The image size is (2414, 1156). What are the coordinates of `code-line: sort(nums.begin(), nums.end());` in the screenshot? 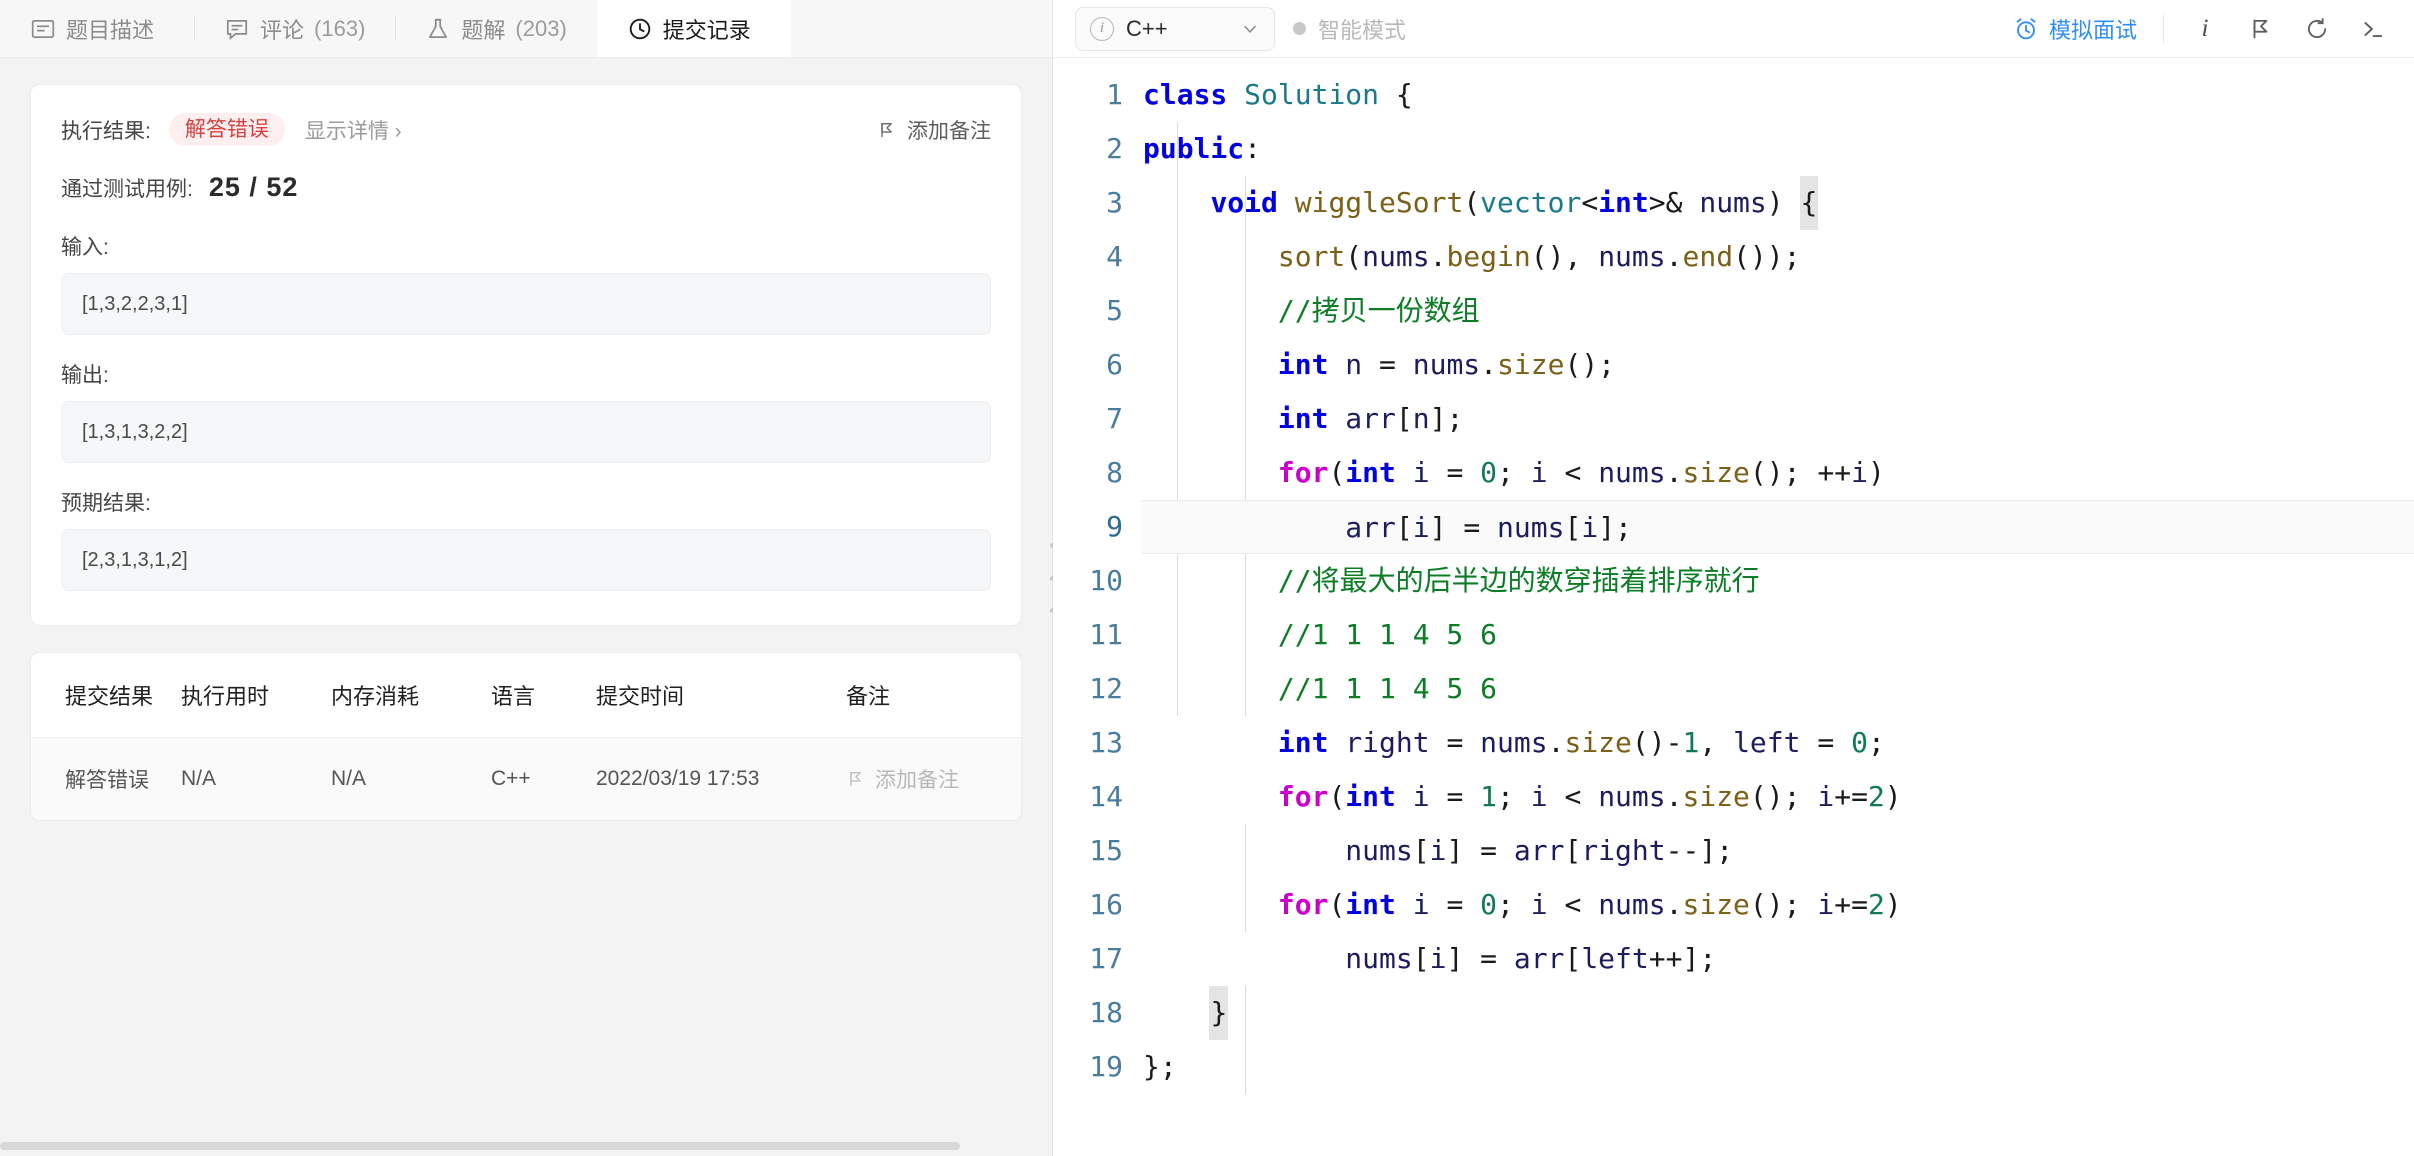 It's located at (1777, 257).